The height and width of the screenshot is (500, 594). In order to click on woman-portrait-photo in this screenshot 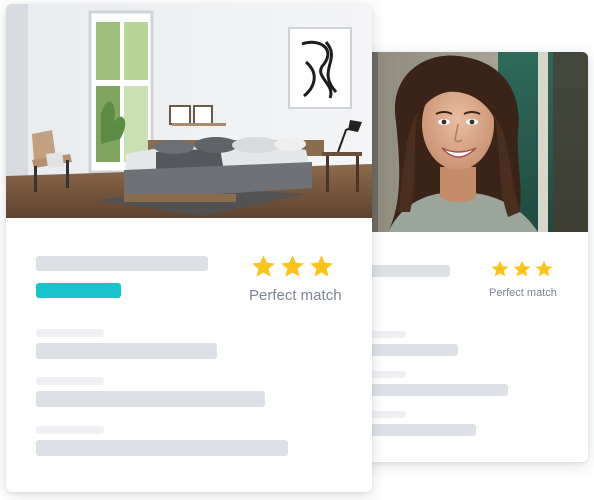, I will do `click(468, 142)`.